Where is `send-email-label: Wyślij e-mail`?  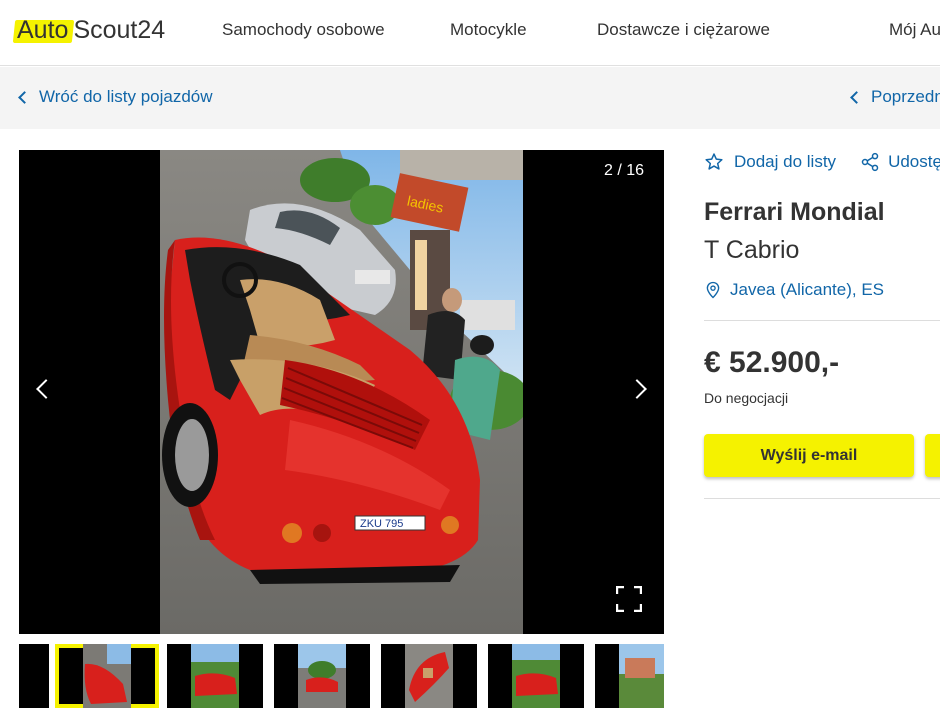
send-email-label: Wyślij e-mail is located at coordinates (809, 455).